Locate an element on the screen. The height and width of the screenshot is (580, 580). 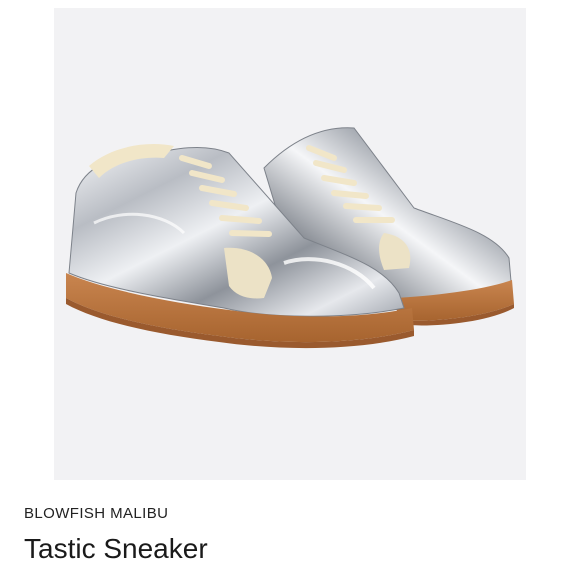
brand-name: BLOWFISH MALIBU is located at coordinates (96, 513).